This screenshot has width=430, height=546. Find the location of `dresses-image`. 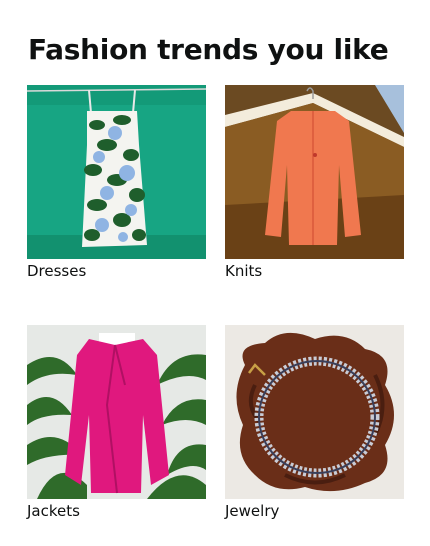

dresses-image is located at coordinates (116, 172).